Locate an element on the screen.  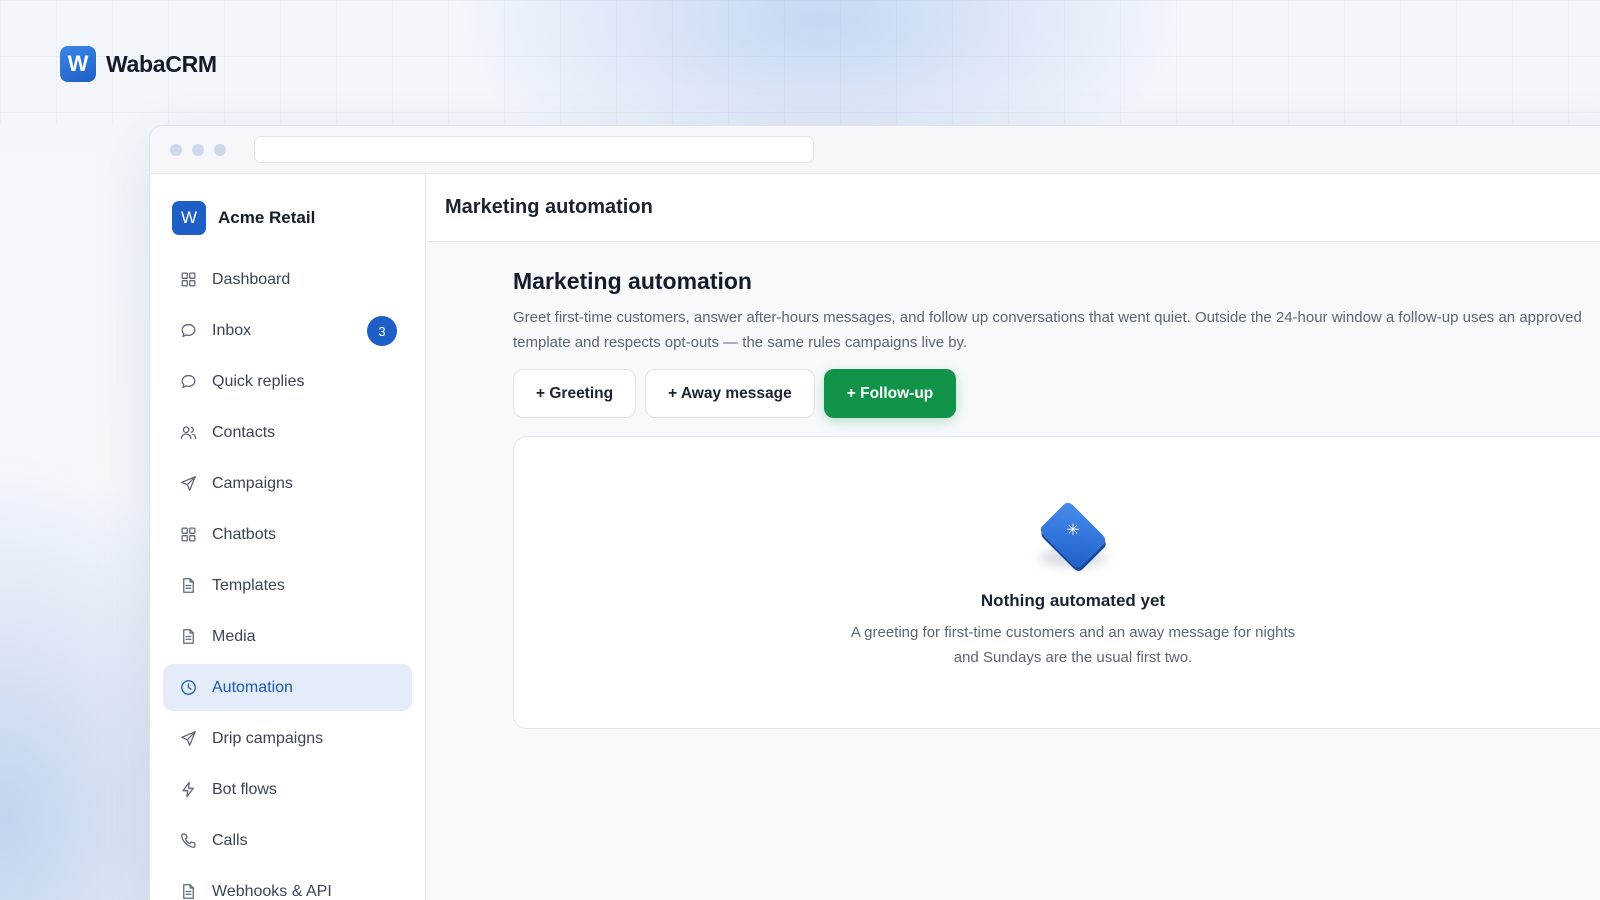
sidebar-item-label: Webhooks & API is located at coordinates (272, 891).